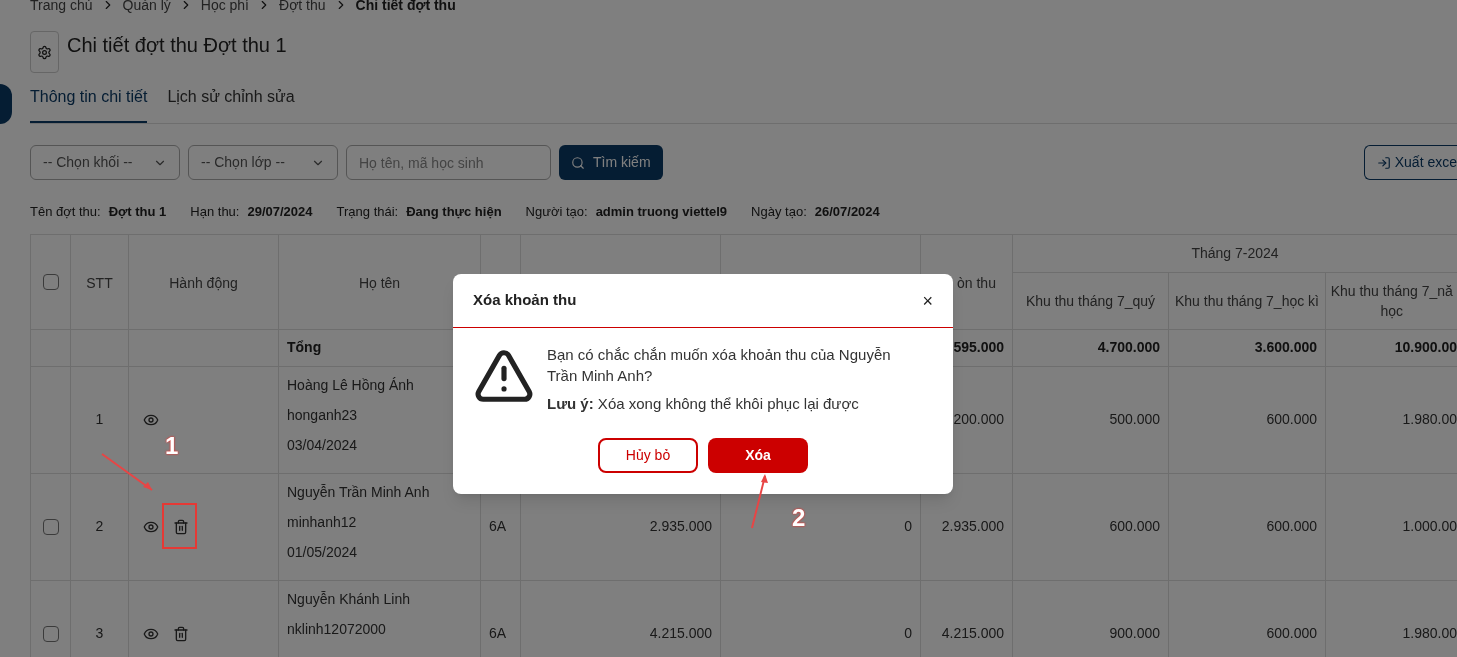 This screenshot has height=657, width=1457. I want to click on table-cell: 500.000, so click(1134, 419).